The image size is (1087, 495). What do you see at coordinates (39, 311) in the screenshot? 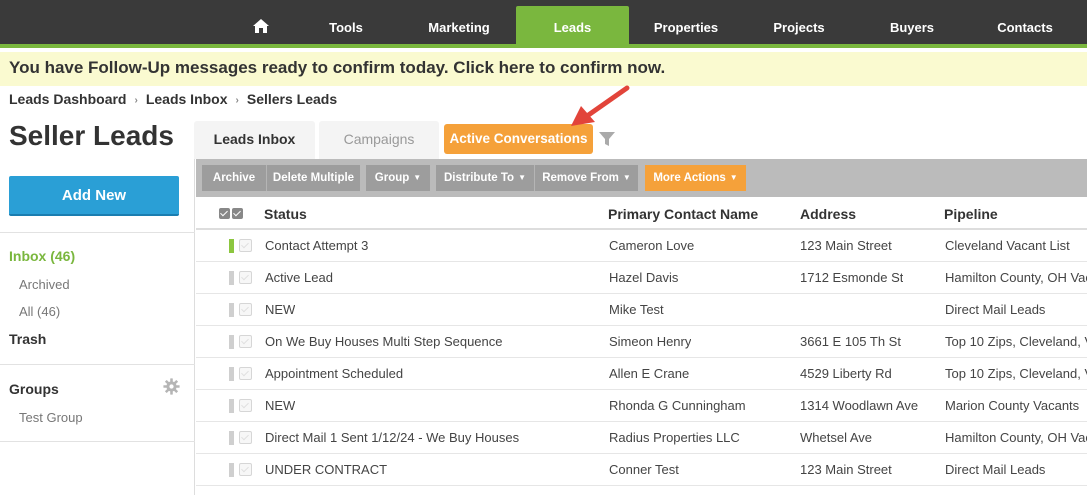
I see `sidebar-item-all: All (46)` at bounding box center [39, 311].